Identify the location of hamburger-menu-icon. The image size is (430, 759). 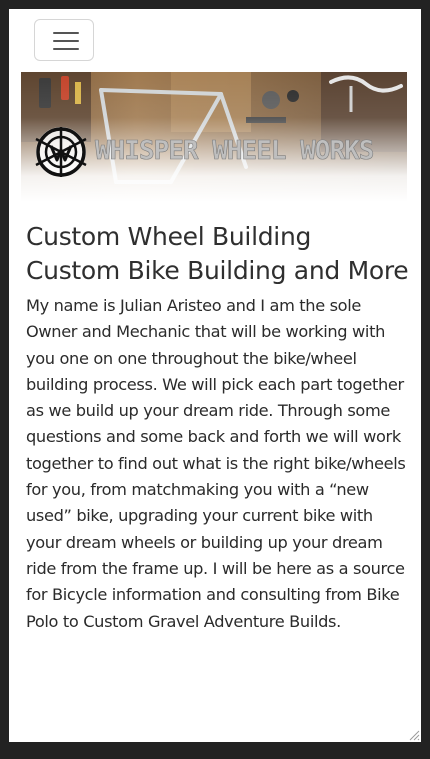
(66, 33).